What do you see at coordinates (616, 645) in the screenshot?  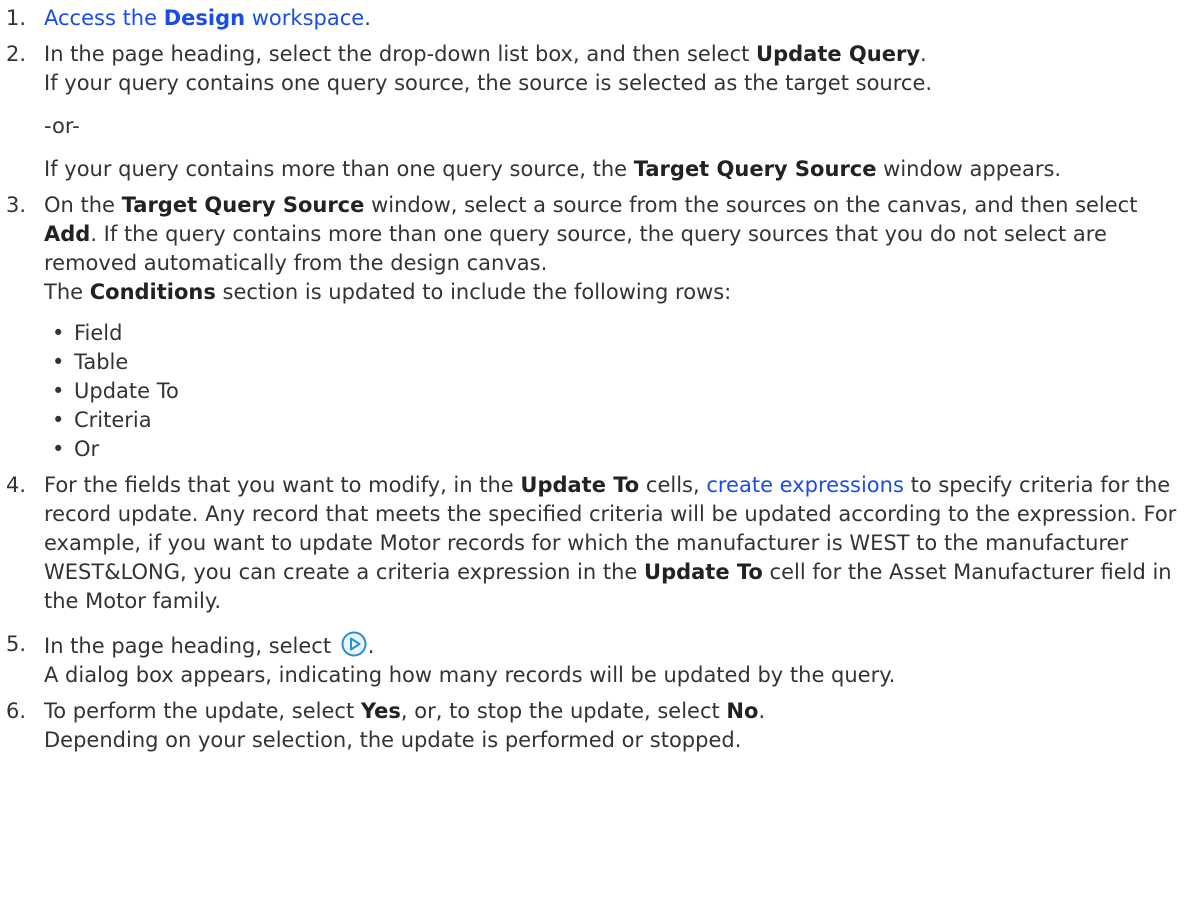 I see `step-5-instruction: In the page heading, select .` at bounding box center [616, 645].